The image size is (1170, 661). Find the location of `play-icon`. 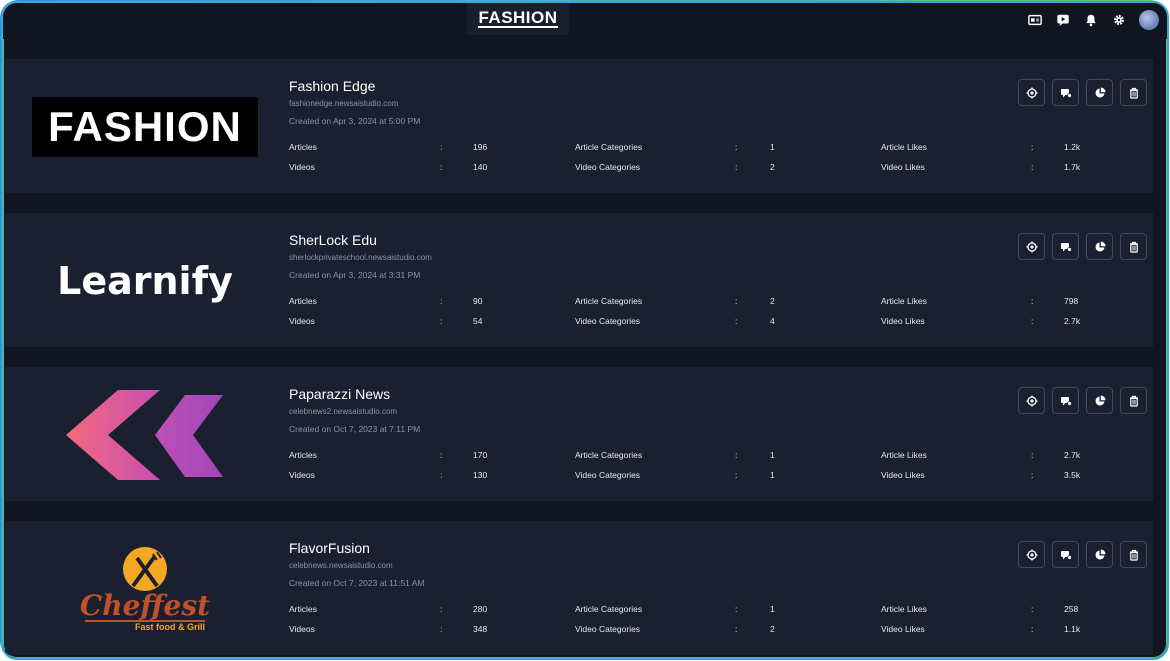

play-icon is located at coordinates (1063, 20).